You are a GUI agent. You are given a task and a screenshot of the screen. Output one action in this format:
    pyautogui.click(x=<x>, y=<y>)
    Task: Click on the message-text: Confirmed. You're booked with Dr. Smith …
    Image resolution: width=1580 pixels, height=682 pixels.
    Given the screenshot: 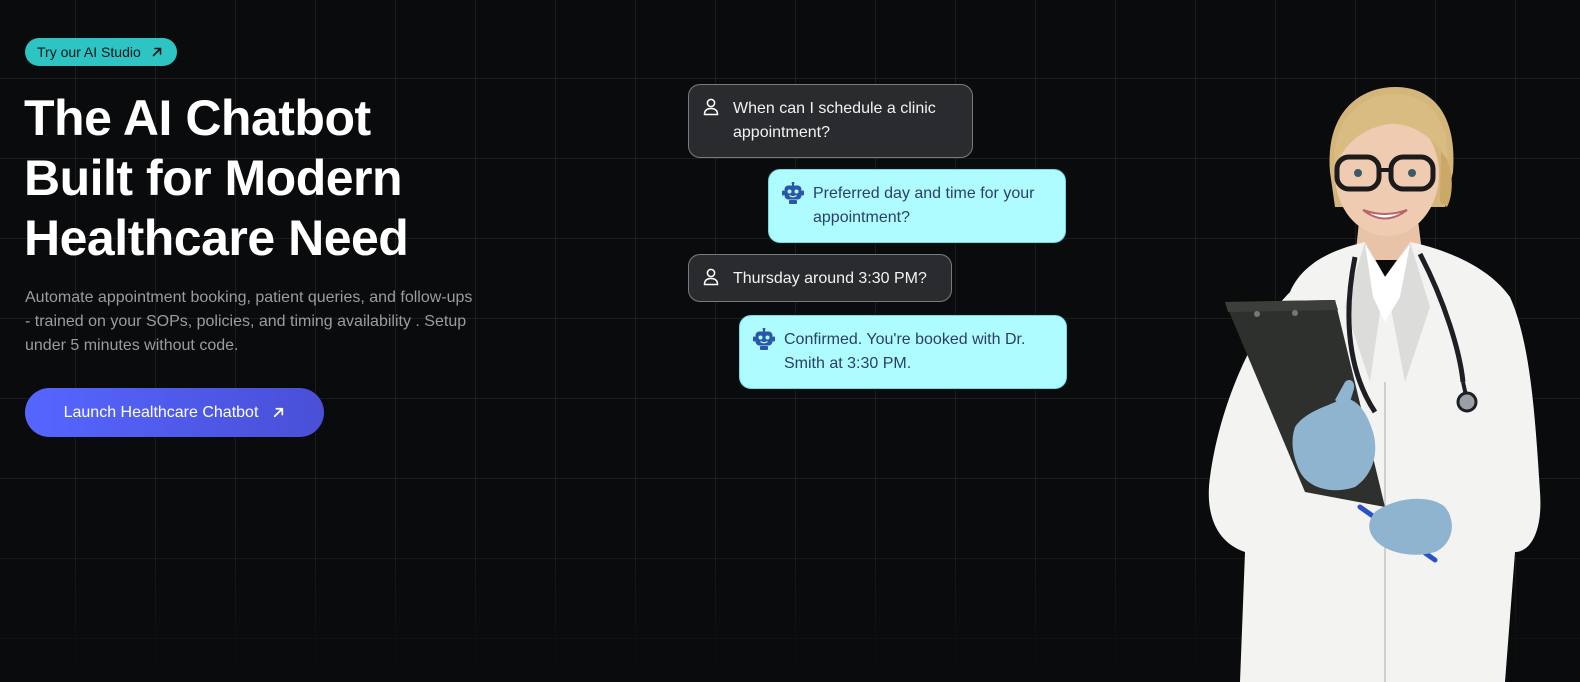 What is the action you would take?
    pyautogui.click(x=905, y=351)
    